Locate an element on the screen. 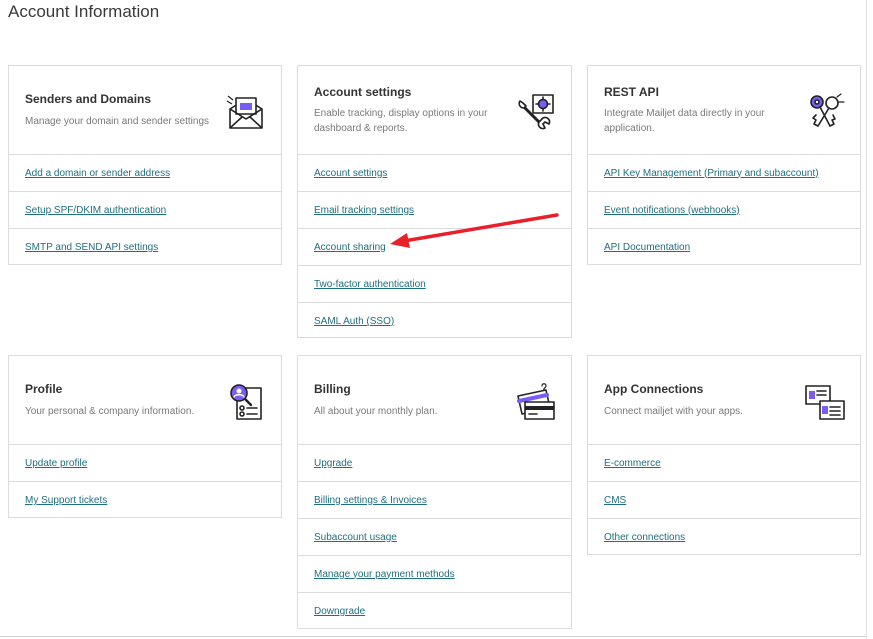 Image resolution: width=873 pixels, height=639 pixels. link-row: Add a domain or sender address is located at coordinates (145, 173).